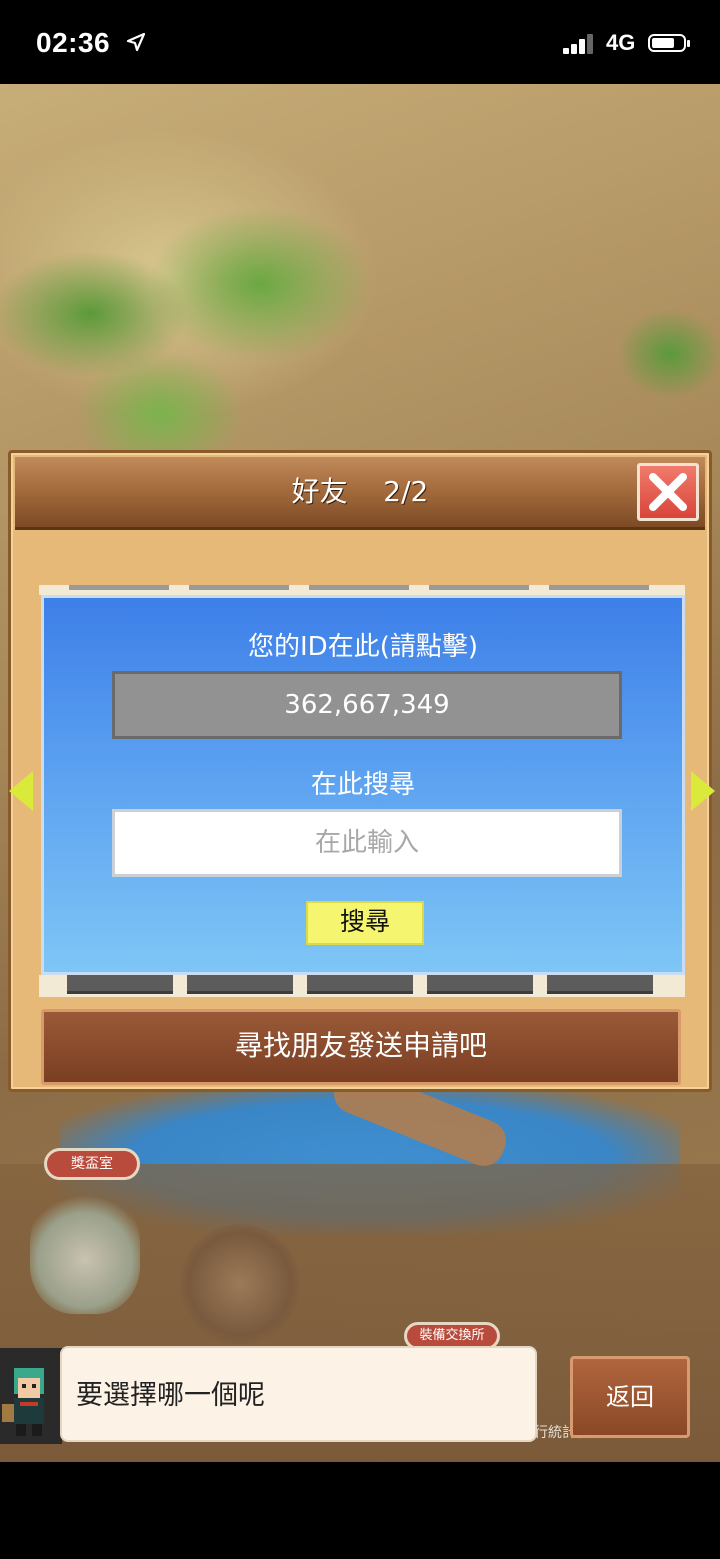 The height and width of the screenshot is (1559, 720). What do you see at coordinates (367, 705) in the screenshot?
I see `player-id-field: 362,667,349` at bounding box center [367, 705].